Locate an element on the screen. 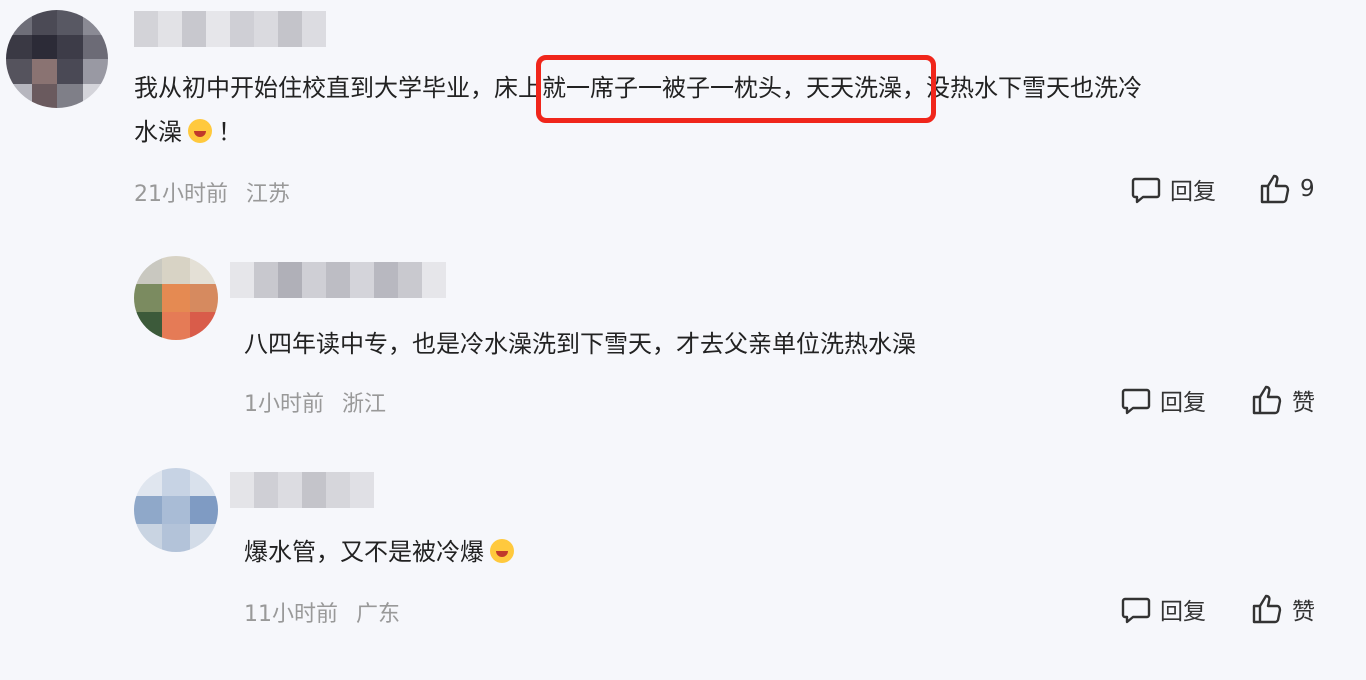  comment-meta: 11小时前 广东 is located at coordinates (331, 612).